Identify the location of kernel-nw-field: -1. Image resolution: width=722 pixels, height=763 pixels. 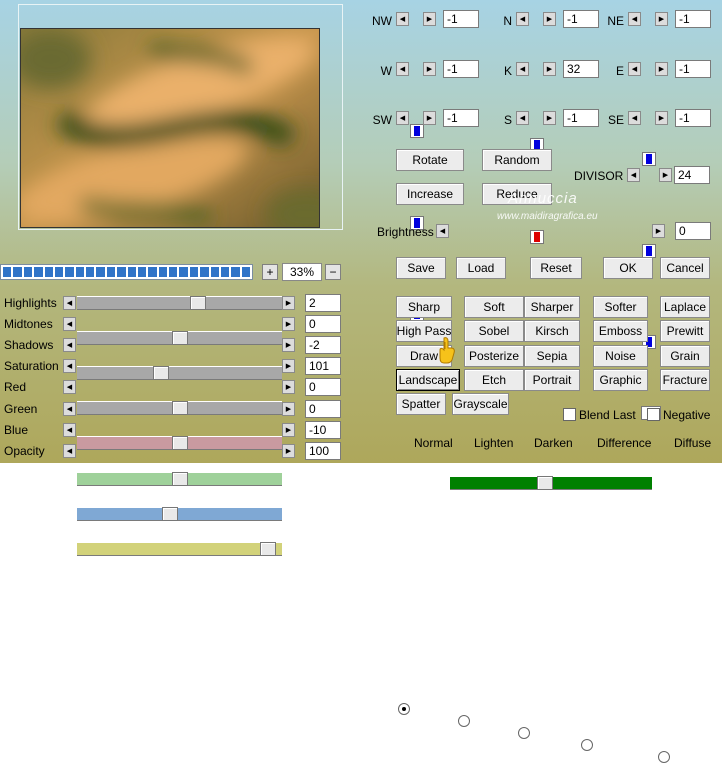
(461, 19).